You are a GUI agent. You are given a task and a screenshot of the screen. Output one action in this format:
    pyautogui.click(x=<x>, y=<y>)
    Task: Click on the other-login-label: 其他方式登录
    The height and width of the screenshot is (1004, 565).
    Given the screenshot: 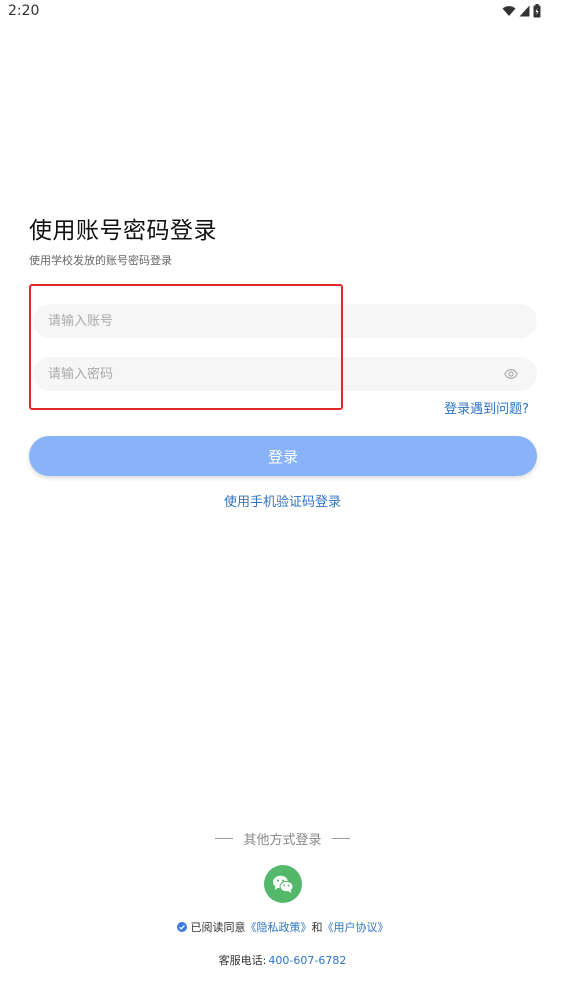 What is the action you would take?
    pyautogui.click(x=282, y=840)
    